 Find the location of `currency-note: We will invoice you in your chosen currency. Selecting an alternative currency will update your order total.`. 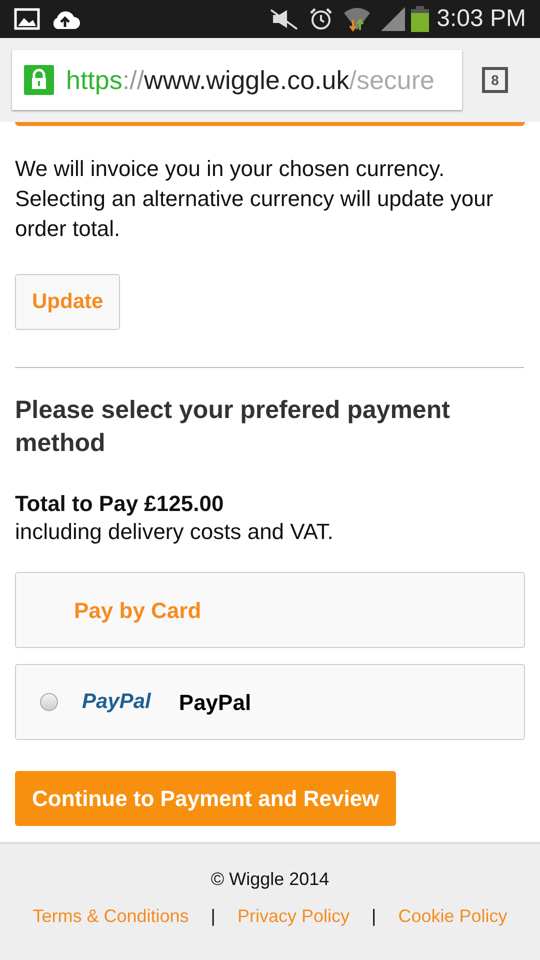

currency-note: We will invoice you in your chosen currency. Selecting an alternative currency will update your order total. is located at coordinates (254, 199).